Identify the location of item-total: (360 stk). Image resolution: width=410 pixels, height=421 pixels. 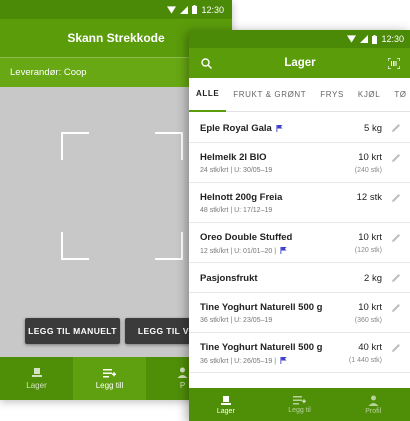
(368, 320).